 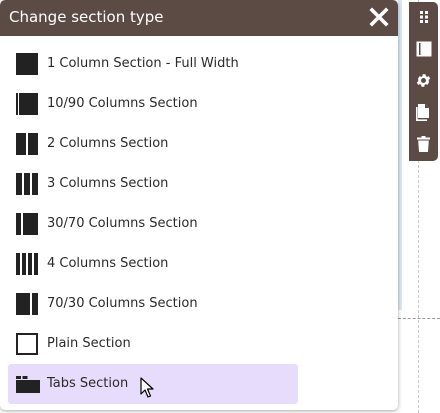 What do you see at coordinates (27, 344) in the screenshot?
I see `section-plain-icon` at bounding box center [27, 344].